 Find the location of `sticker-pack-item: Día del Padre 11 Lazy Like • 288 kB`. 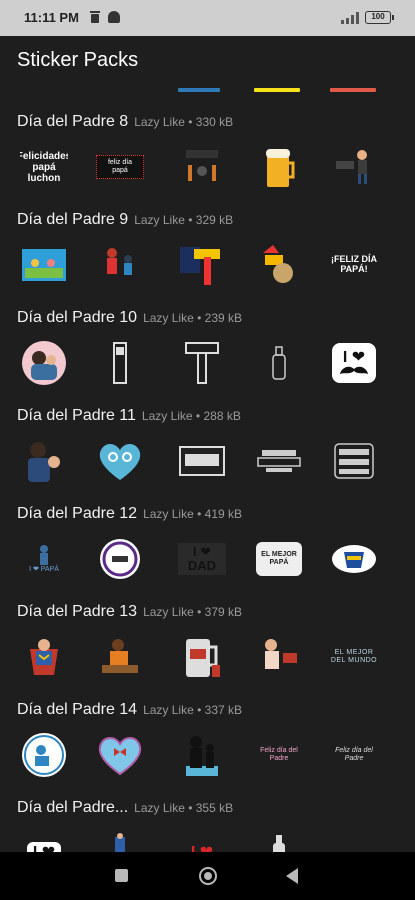

sticker-pack-item: Día del Padre 11 Lazy Like • 288 kB is located at coordinates (207, 441).